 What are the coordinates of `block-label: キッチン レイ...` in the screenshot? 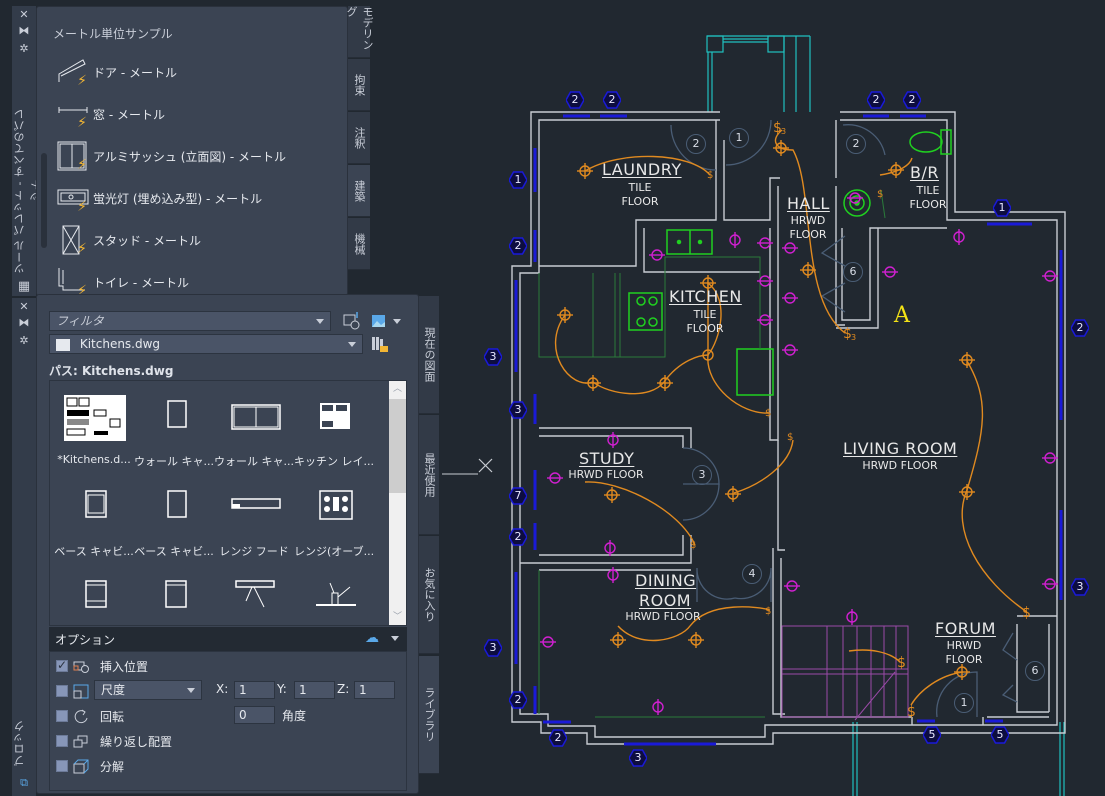 It's located at (334, 461).